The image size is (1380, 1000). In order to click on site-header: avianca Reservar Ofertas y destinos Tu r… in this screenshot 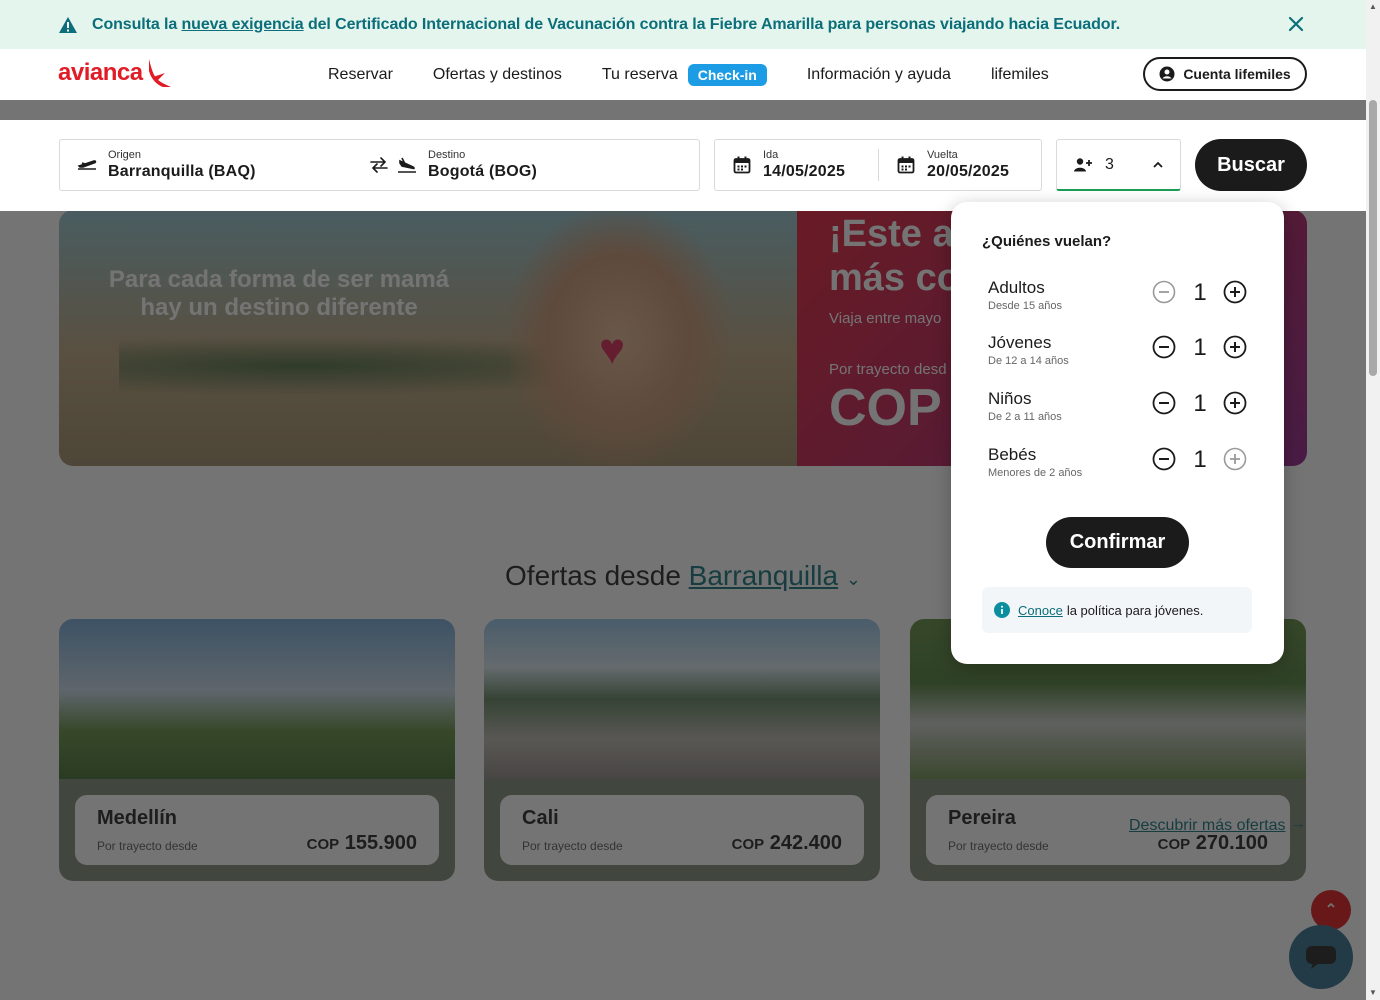, I will do `click(683, 74)`.